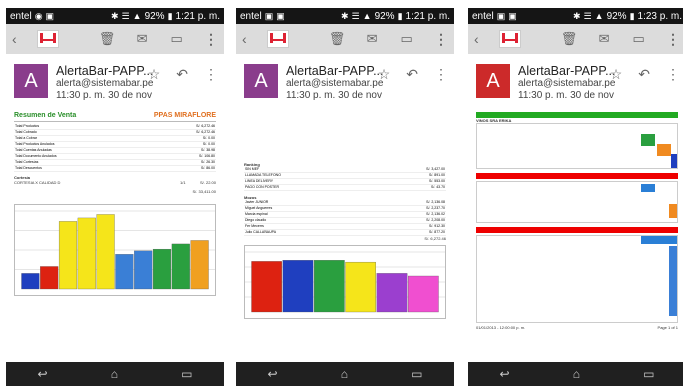 Image resolution: width=683 pixels, height=386 pixels. I want to click on row-value: S/. 2,136.02, so click(435, 214).